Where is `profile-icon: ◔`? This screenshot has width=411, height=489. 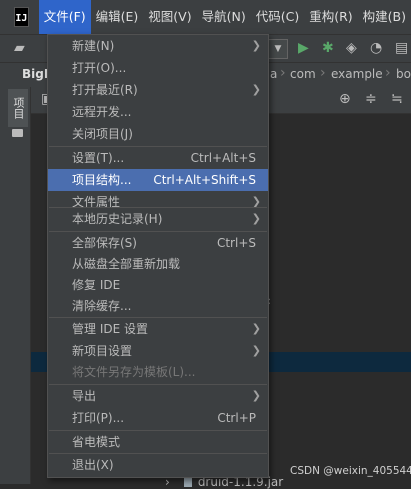 profile-icon: ◔ is located at coordinates (376, 48).